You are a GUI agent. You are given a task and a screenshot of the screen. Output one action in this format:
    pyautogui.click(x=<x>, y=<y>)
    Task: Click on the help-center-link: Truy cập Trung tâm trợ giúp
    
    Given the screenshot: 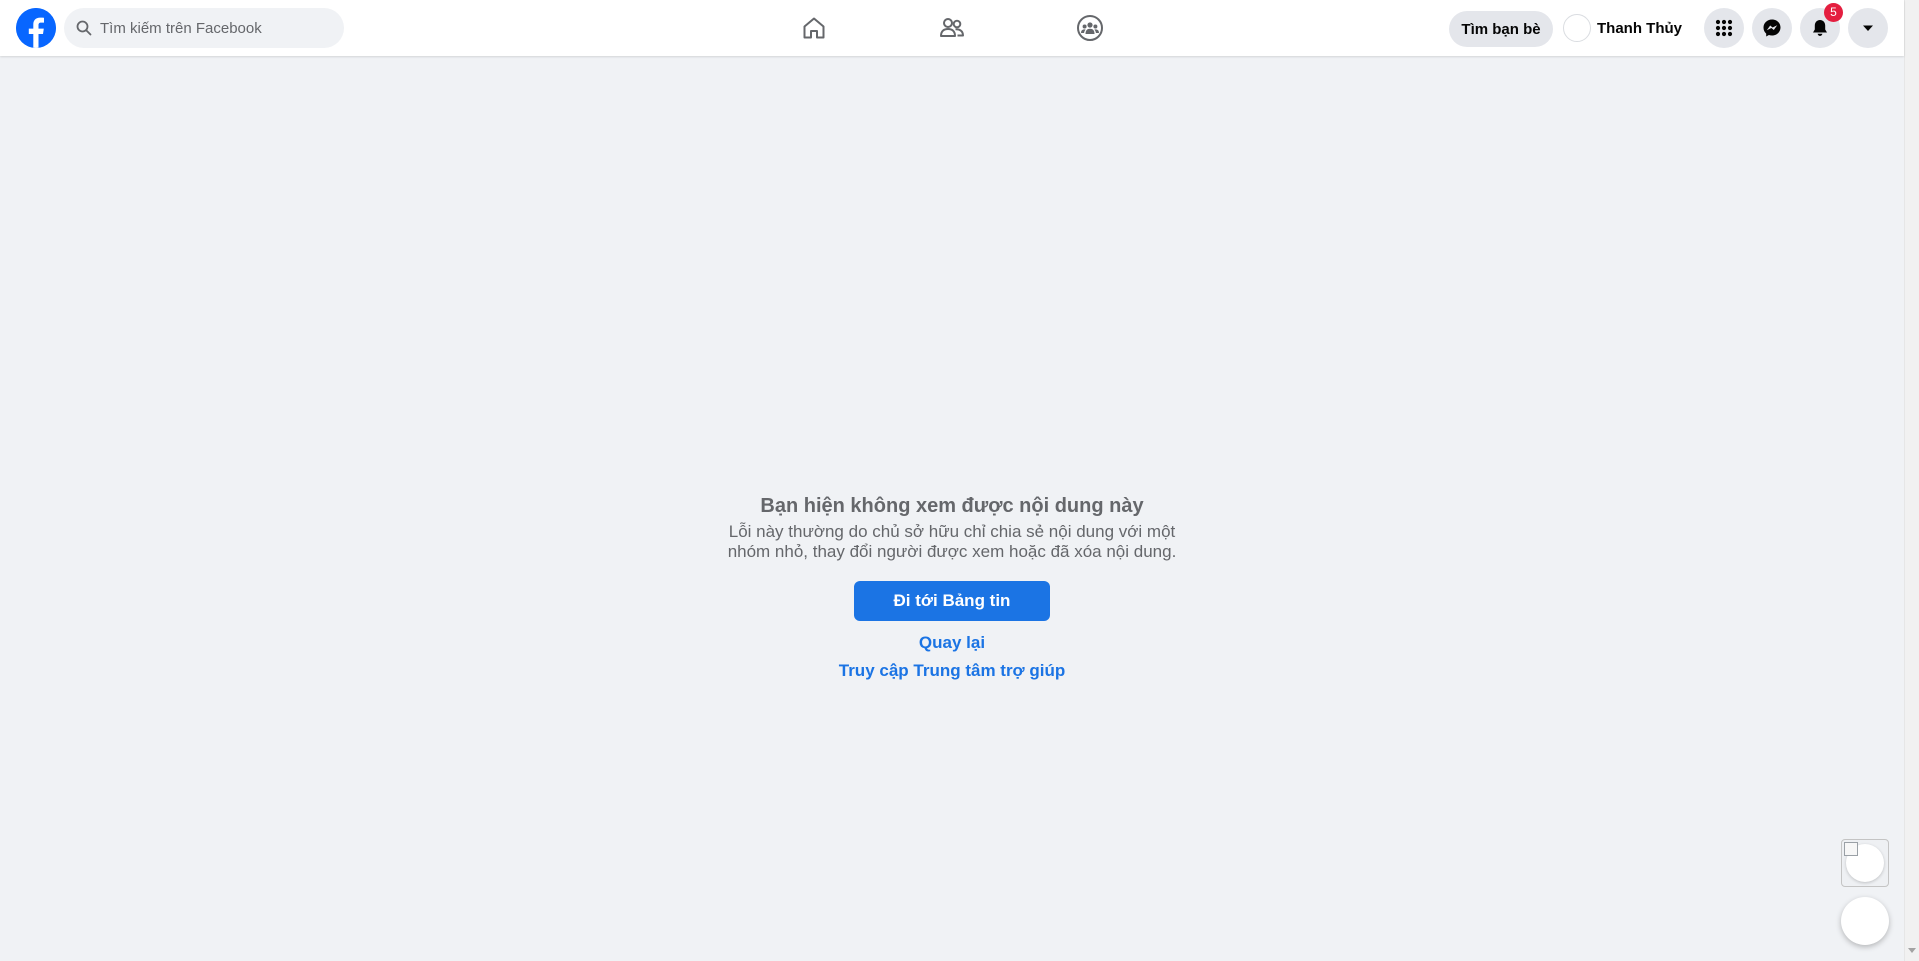 What is the action you would take?
    pyautogui.click(x=952, y=671)
    